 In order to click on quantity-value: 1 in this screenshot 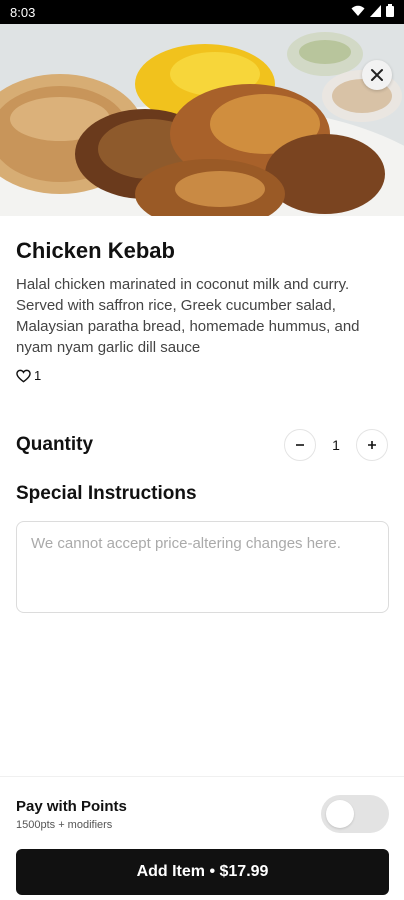, I will do `click(336, 445)`.